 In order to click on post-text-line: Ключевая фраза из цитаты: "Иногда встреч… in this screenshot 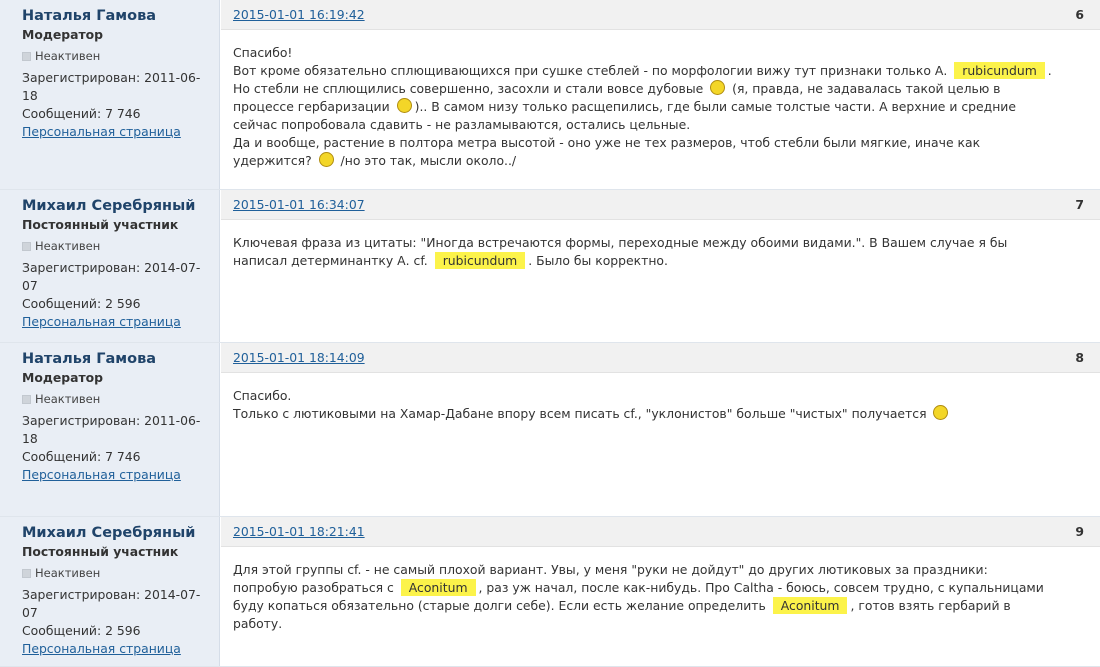, I will do `click(656, 243)`.